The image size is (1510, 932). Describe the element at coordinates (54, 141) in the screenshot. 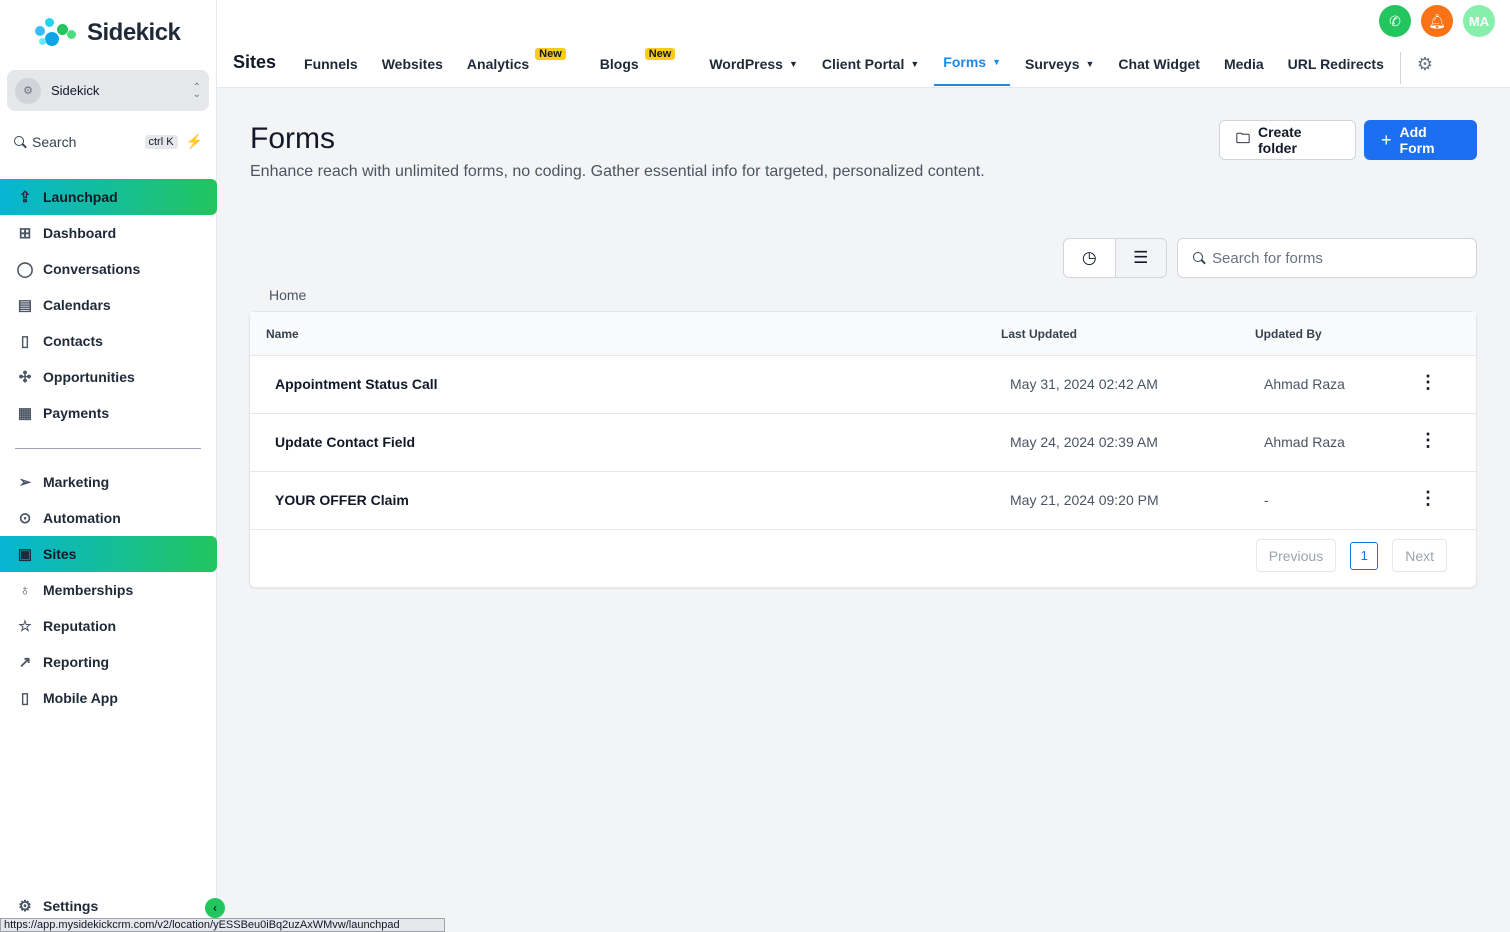

I see `search-label: Search` at that location.